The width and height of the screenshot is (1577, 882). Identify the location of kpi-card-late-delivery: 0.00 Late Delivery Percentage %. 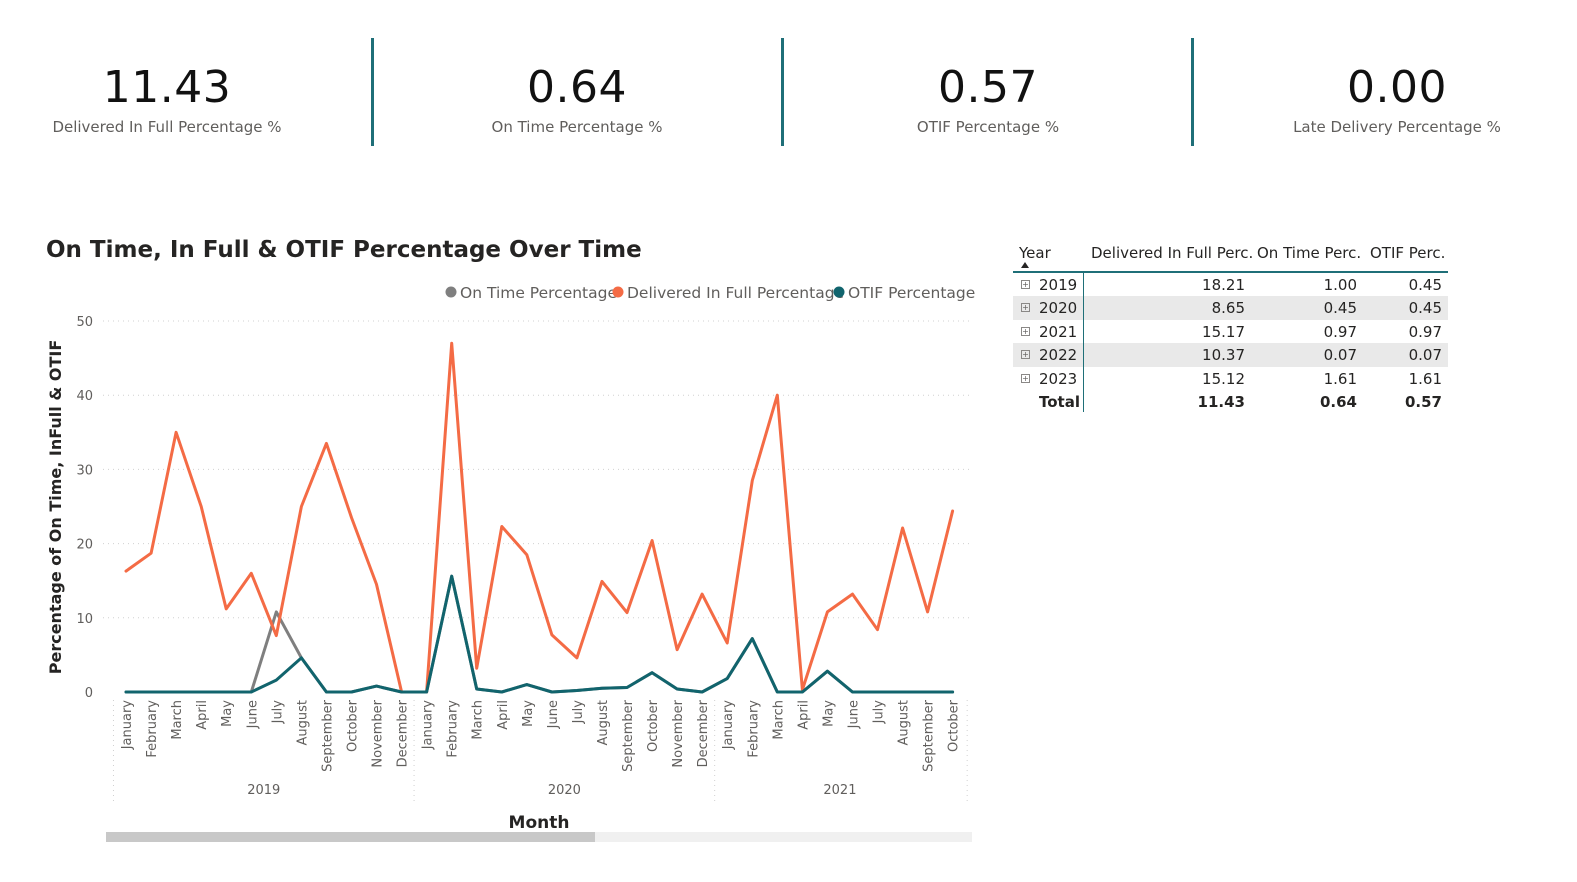
(1397, 99).